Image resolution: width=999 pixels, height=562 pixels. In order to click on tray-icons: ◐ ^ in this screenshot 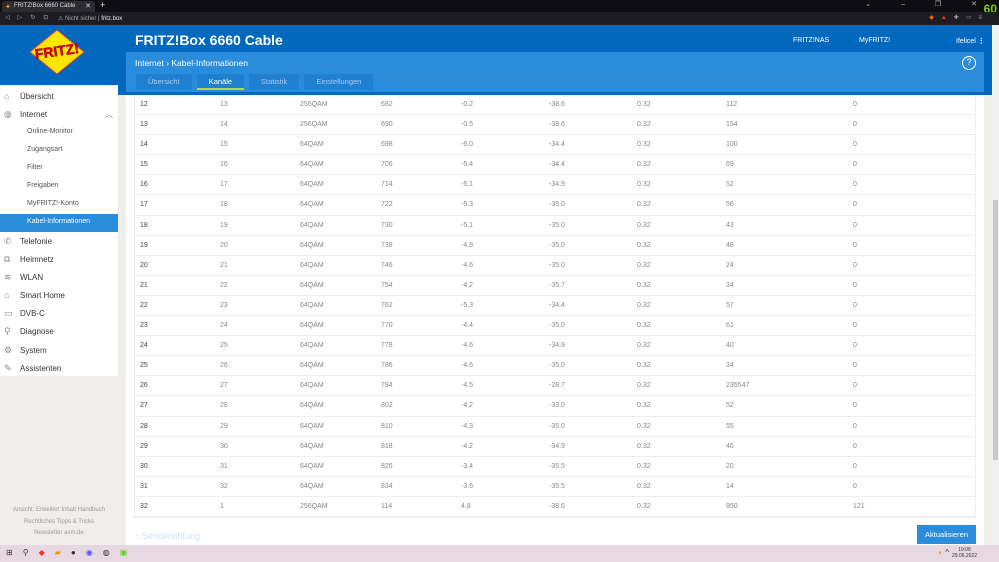, I will do `click(943, 552)`.